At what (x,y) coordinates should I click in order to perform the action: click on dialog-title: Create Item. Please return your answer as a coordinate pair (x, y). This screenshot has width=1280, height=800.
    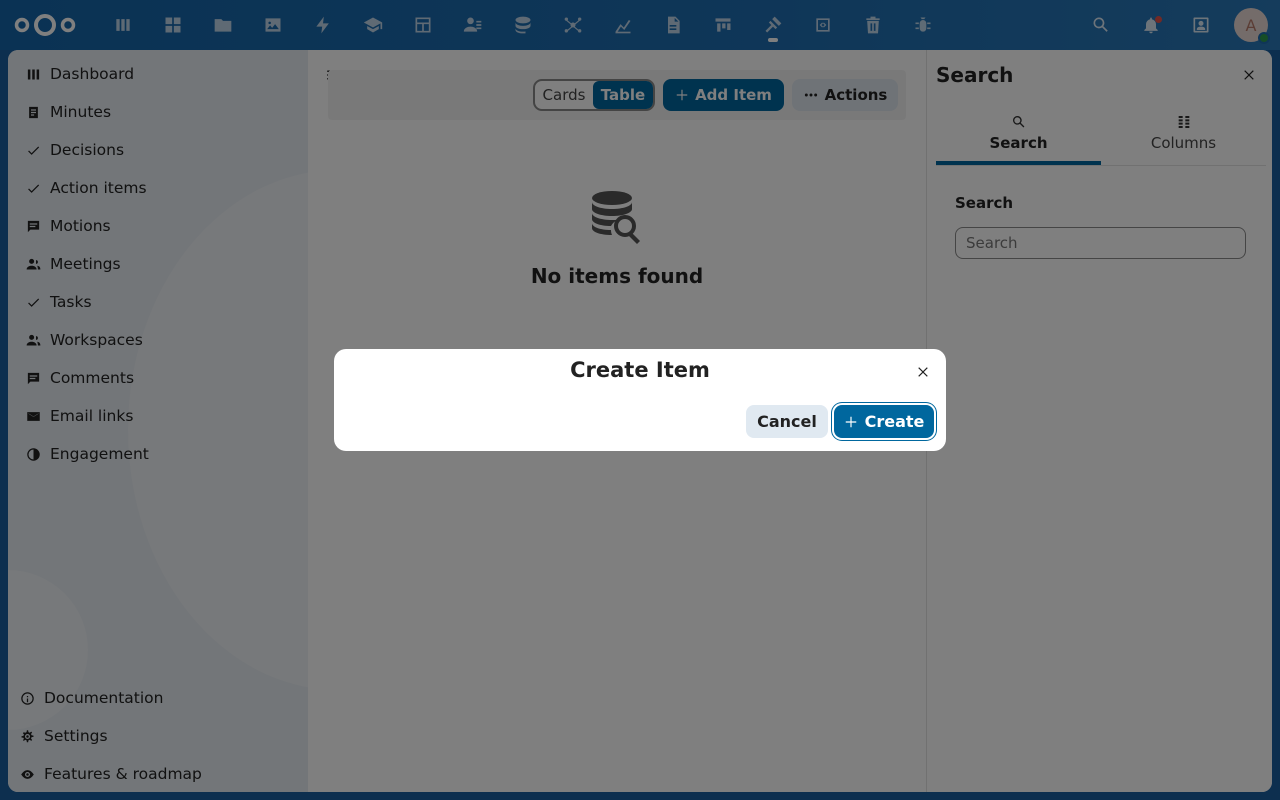
    Looking at the image, I should click on (640, 370).